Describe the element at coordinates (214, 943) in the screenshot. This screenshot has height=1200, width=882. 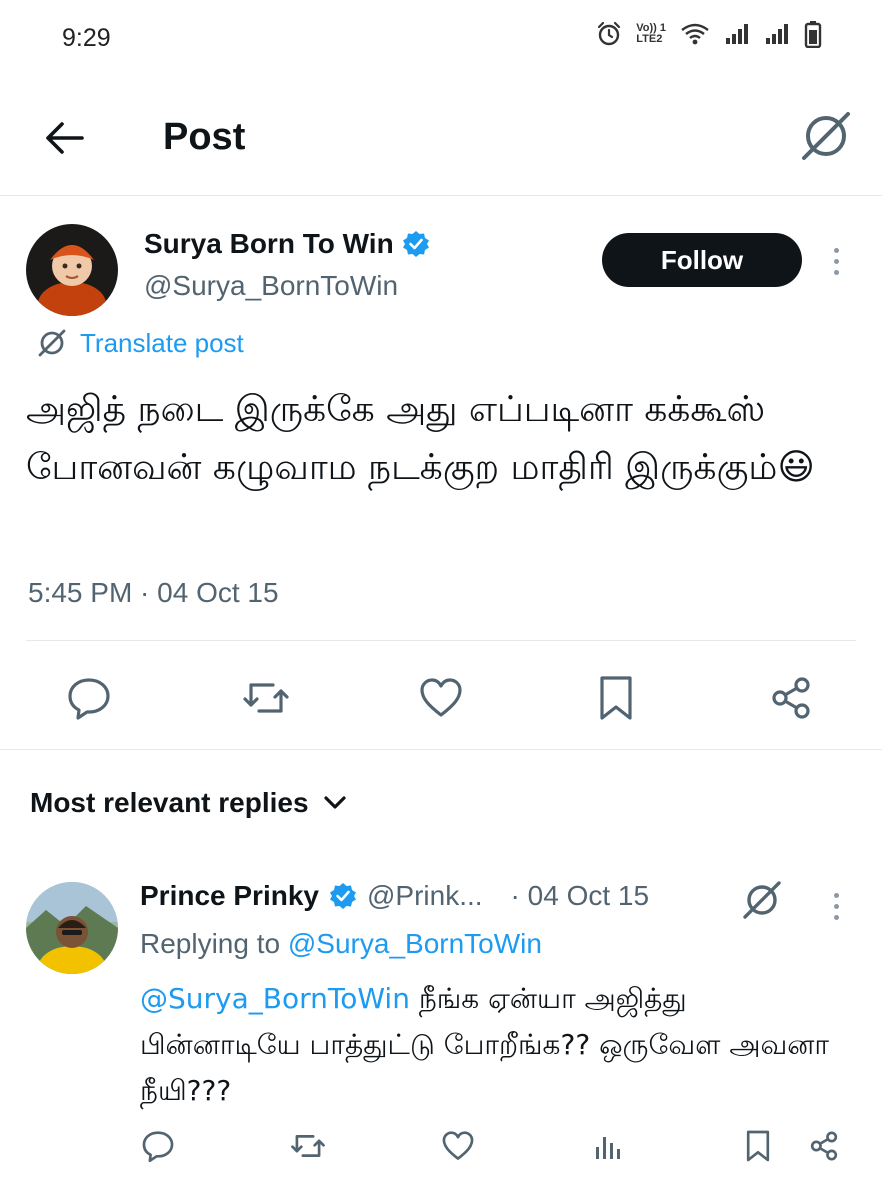
I see `replying-to-prefix: Replying to` at that location.